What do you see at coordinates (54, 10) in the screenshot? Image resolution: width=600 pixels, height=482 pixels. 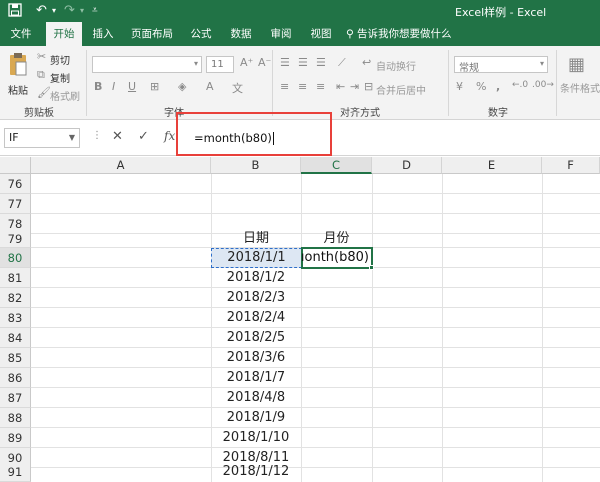 I see `undo-dropdown-icon: ▾` at bounding box center [54, 10].